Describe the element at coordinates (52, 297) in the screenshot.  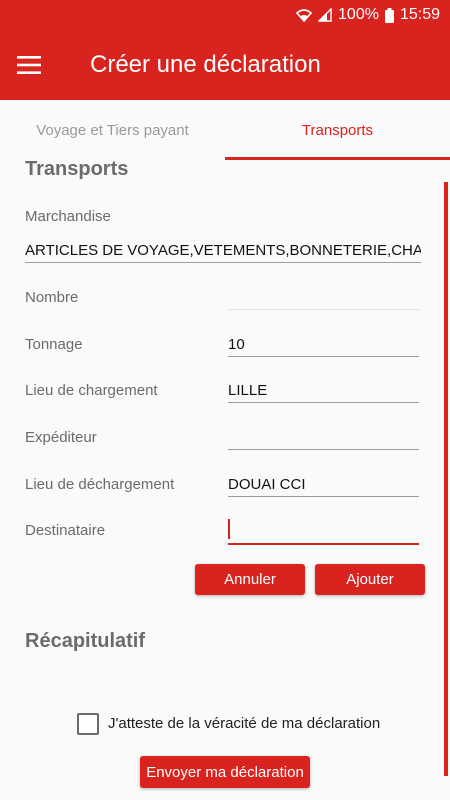
I see `label-nombre: Nombre` at that location.